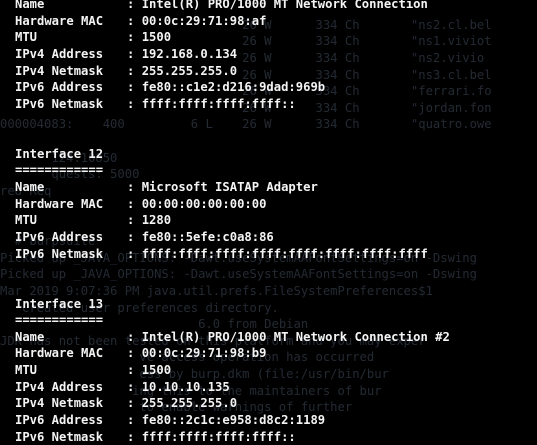  Describe the element at coordinates (59, 320) in the screenshot. I see `interface-13-rule: ============` at that location.